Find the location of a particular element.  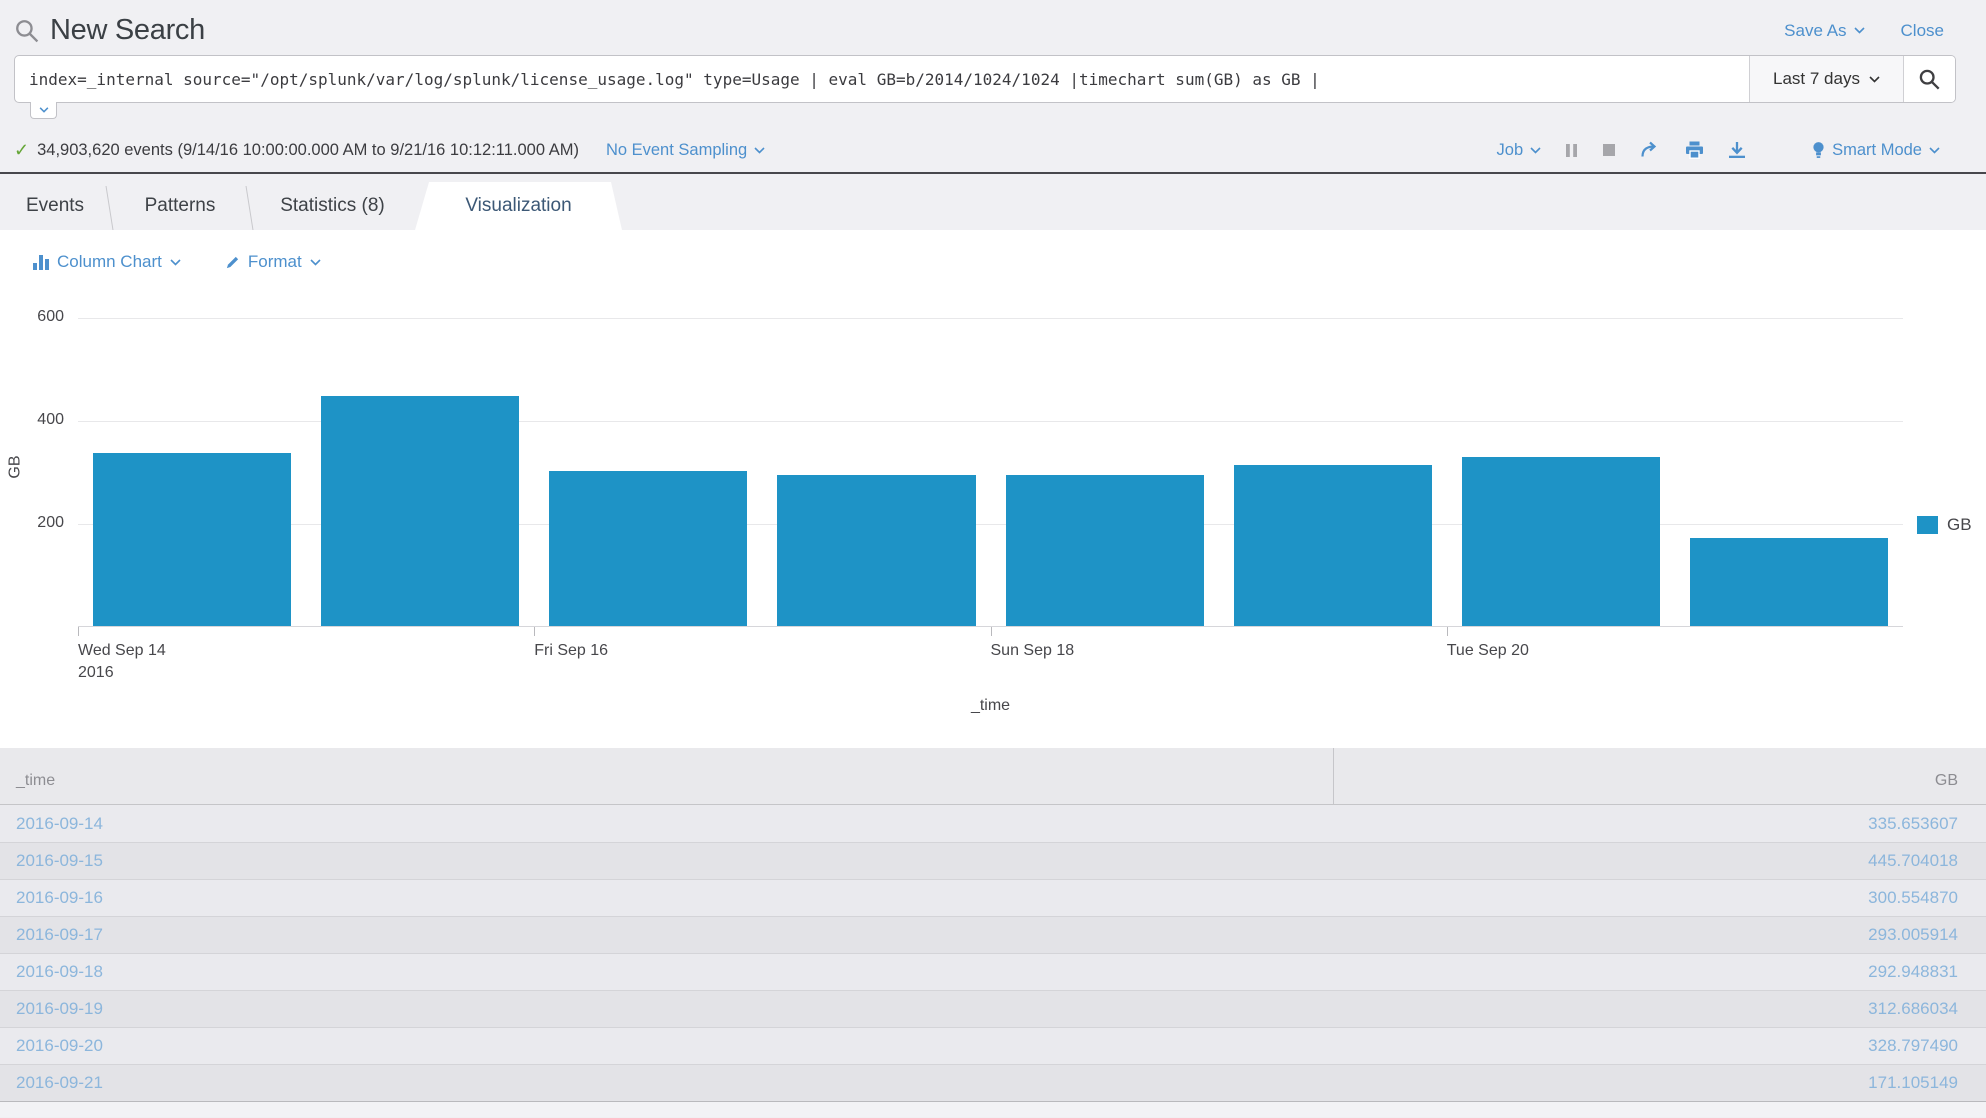

tab-visualization: Visualization is located at coordinates (518, 206).